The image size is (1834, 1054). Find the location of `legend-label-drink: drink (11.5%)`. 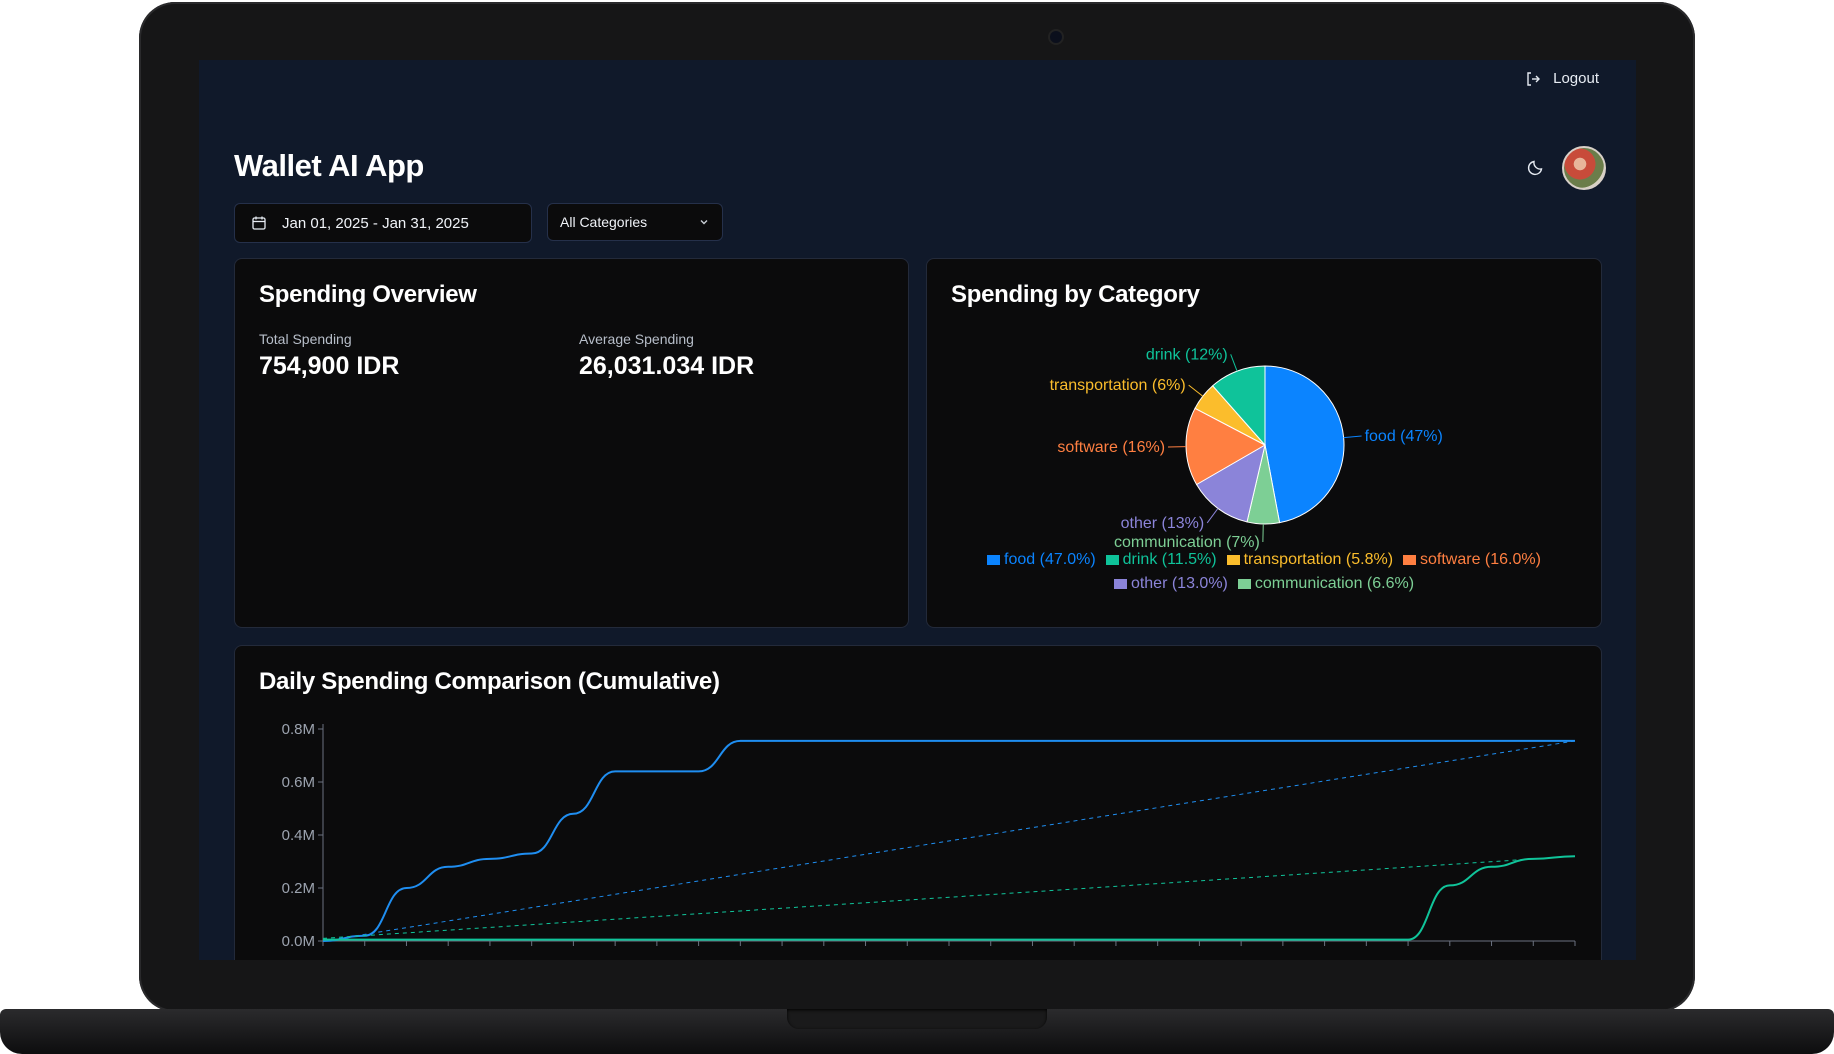

legend-label-drink: drink (11.5%) is located at coordinates (1169, 559).